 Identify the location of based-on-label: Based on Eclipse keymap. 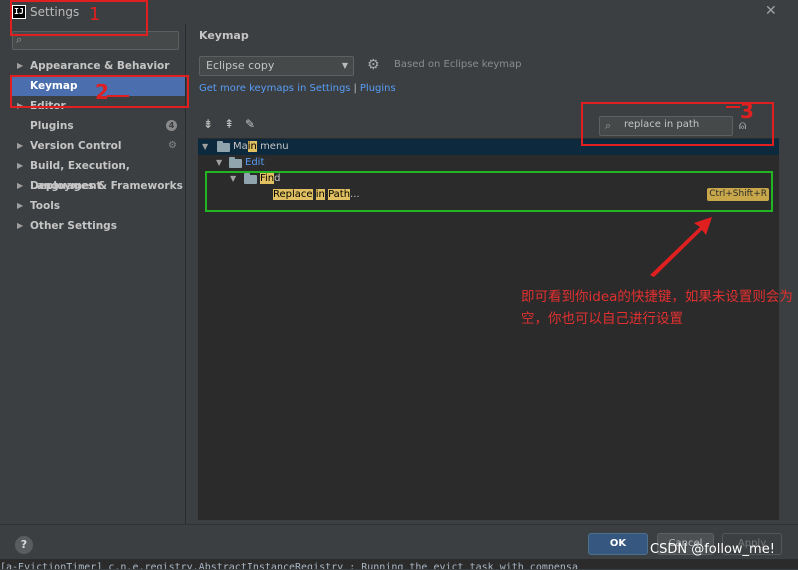
(458, 64).